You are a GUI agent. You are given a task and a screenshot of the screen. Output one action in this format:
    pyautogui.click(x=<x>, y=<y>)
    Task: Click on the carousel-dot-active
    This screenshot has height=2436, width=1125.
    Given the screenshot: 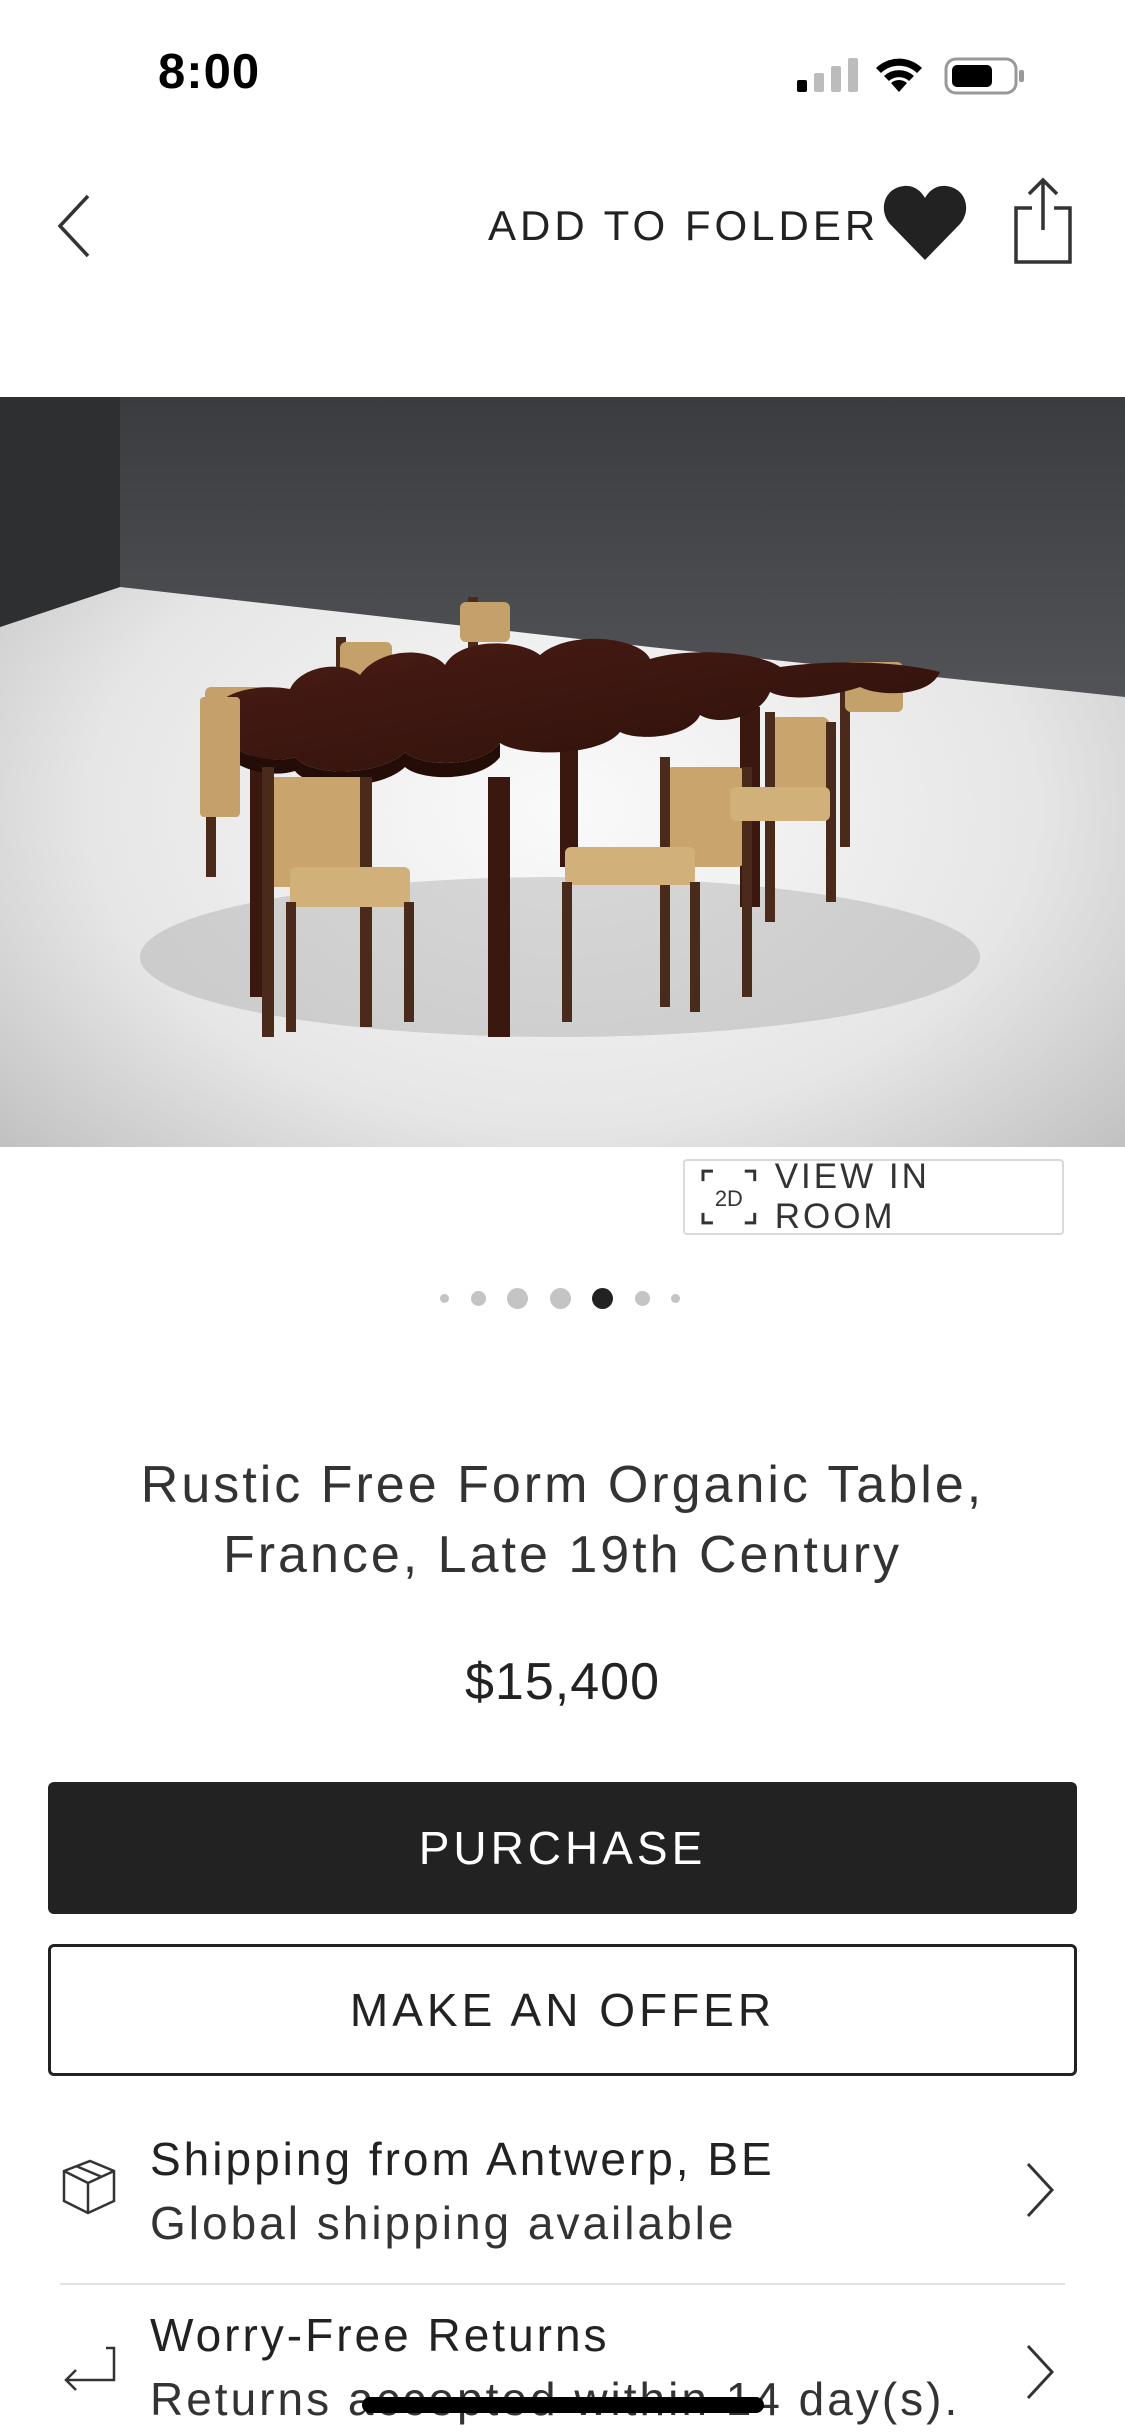 What is the action you would take?
    pyautogui.click(x=602, y=1298)
    